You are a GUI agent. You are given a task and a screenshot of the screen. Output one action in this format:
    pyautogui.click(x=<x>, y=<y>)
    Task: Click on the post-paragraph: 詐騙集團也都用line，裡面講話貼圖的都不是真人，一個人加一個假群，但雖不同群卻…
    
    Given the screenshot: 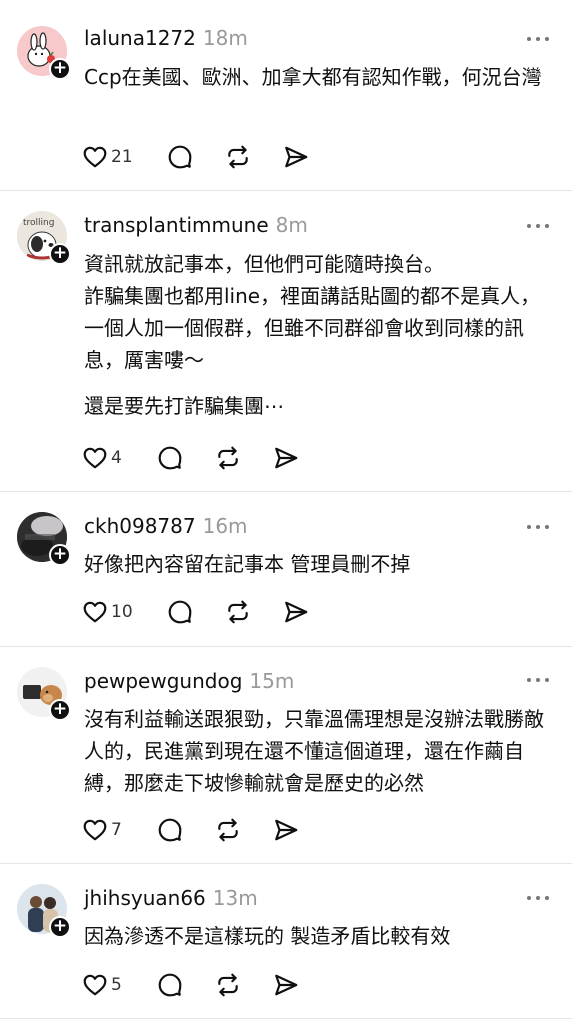 What is the action you would take?
    pyautogui.click(x=312, y=328)
    